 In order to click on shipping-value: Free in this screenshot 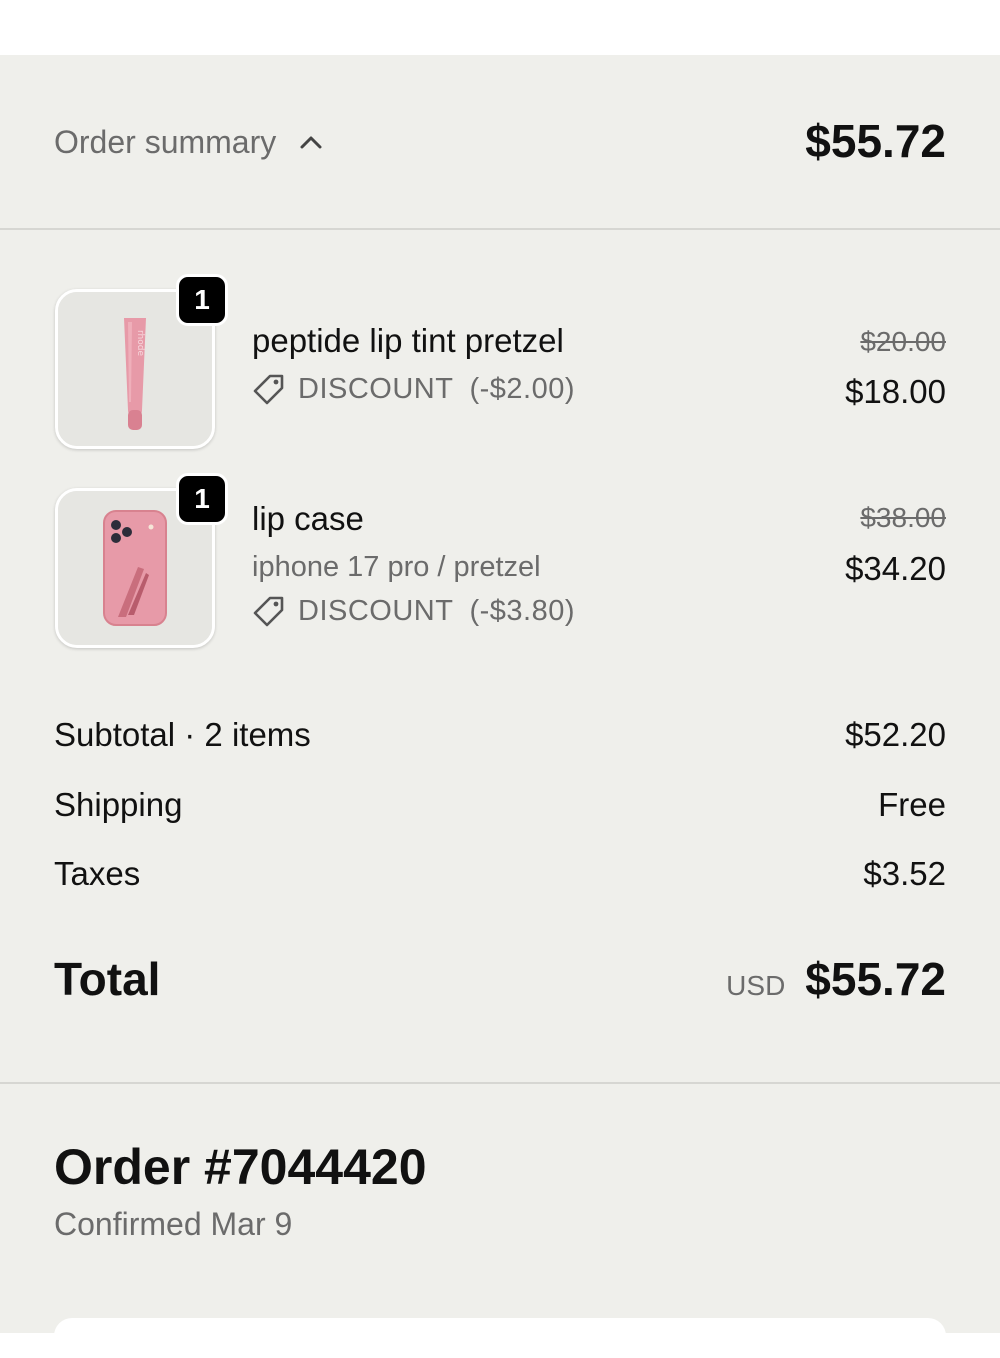, I will do `click(912, 804)`.